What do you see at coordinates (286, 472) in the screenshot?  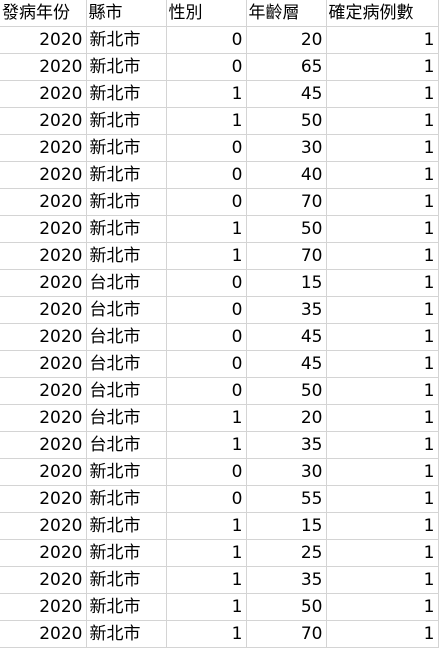 I see `age-group-cell: 30` at bounding box center [286, 472].